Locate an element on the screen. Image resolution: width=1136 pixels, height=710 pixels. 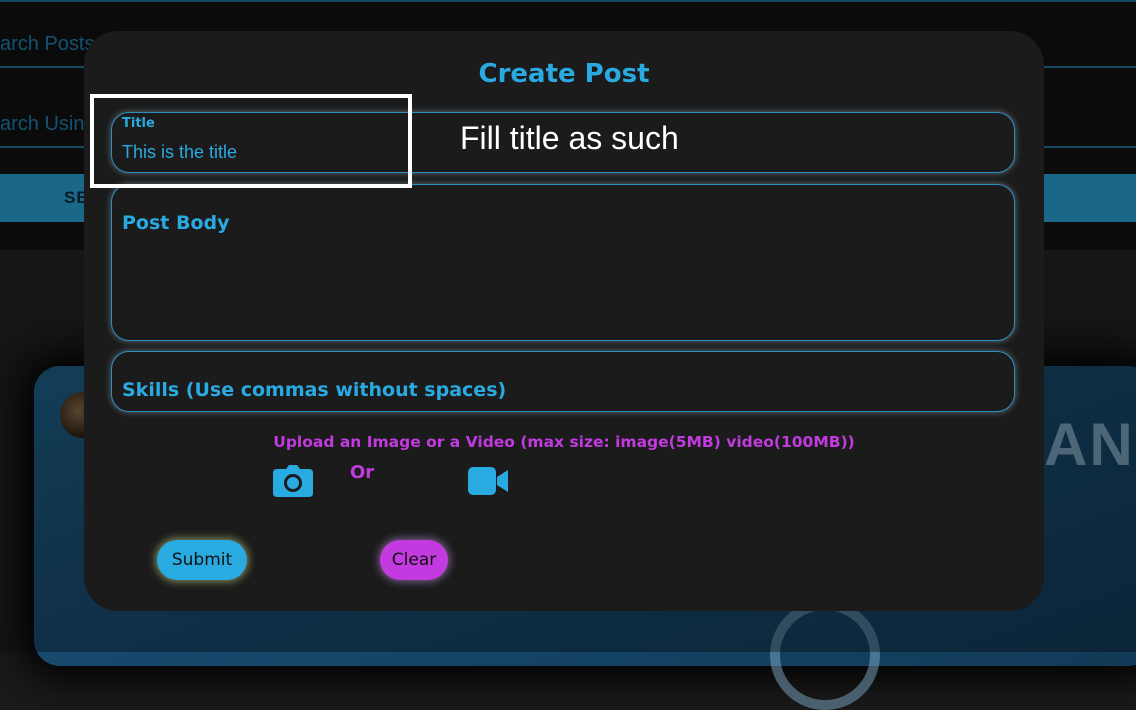
modal-title: Create Post is located at coordinates (564, 74).